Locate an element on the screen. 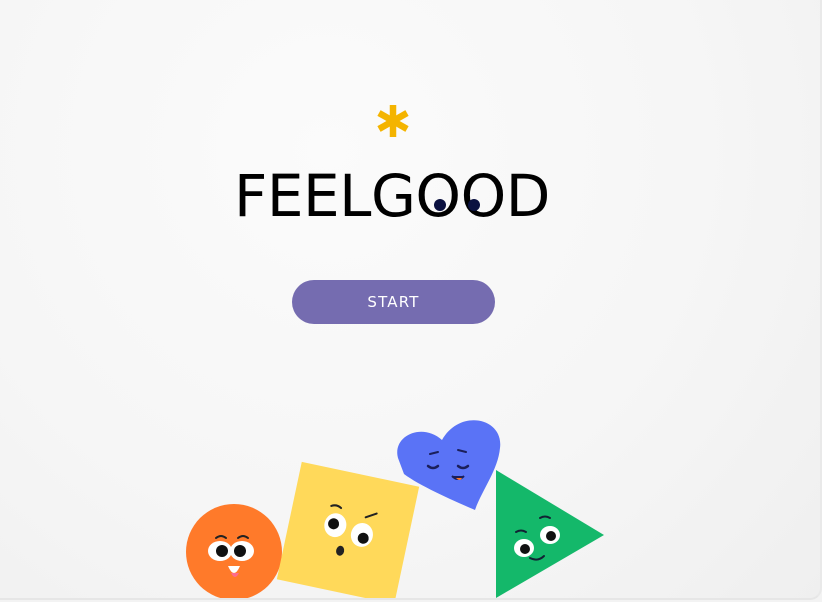 The width and height of the screenshot is (822, 602). yellow-square-face-icon is located at coordinates (348, 529).